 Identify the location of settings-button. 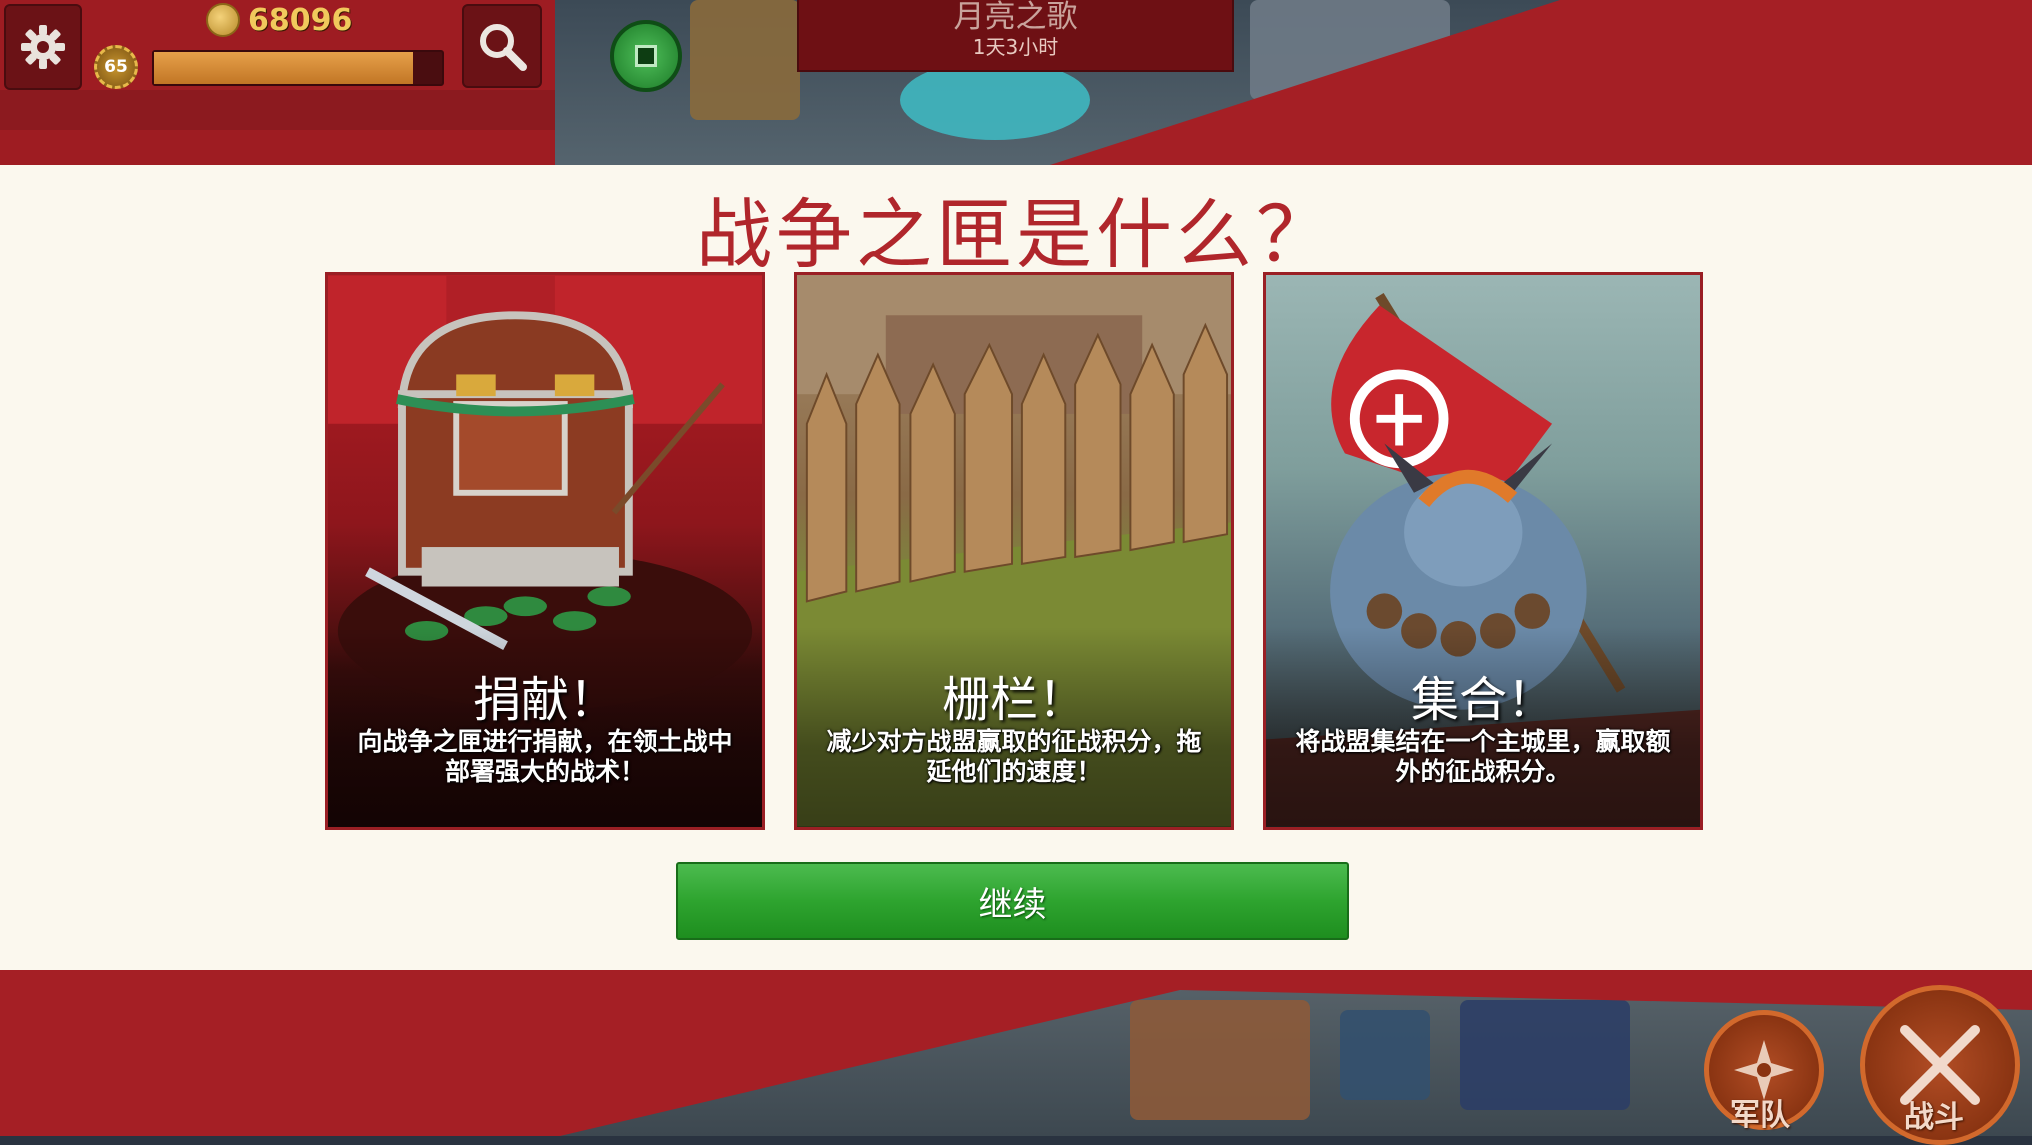
(43, 47).